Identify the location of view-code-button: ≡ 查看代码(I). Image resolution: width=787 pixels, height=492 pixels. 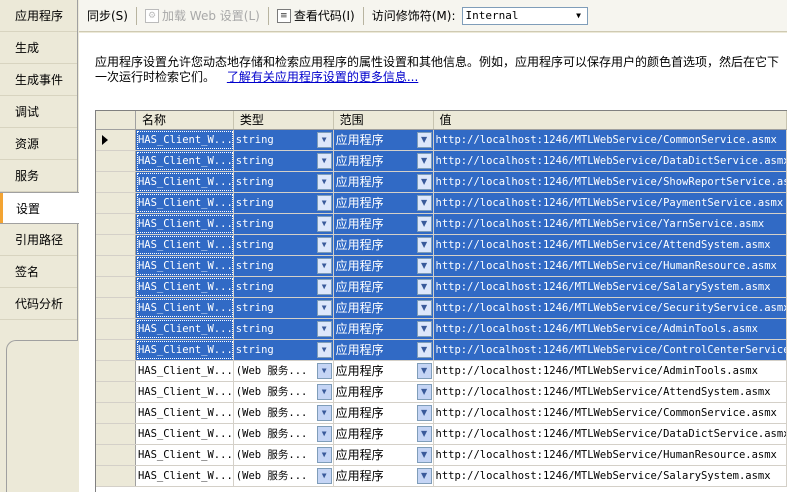
(315, 15).